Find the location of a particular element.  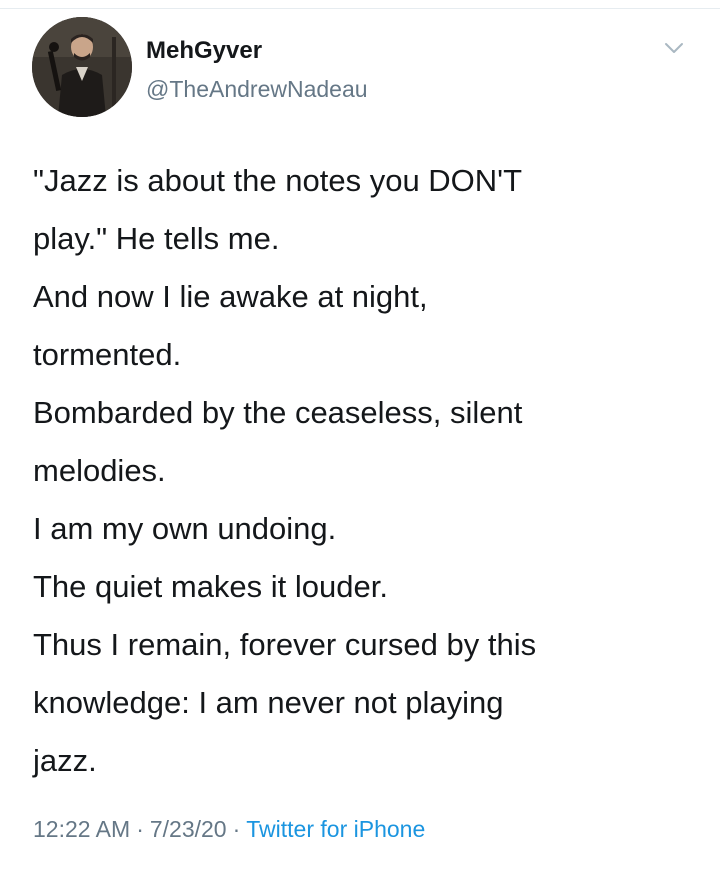

display-name: MehGyver is located at coordinates (204, 51).